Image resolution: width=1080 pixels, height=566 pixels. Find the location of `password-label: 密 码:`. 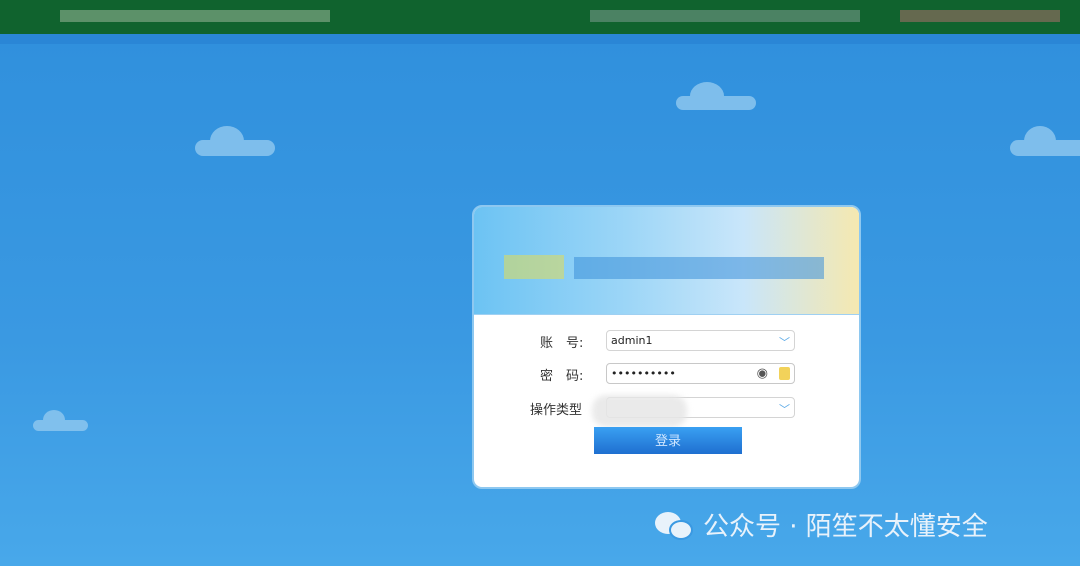

password-label: 密 码: is located at coordinates (562, 376).